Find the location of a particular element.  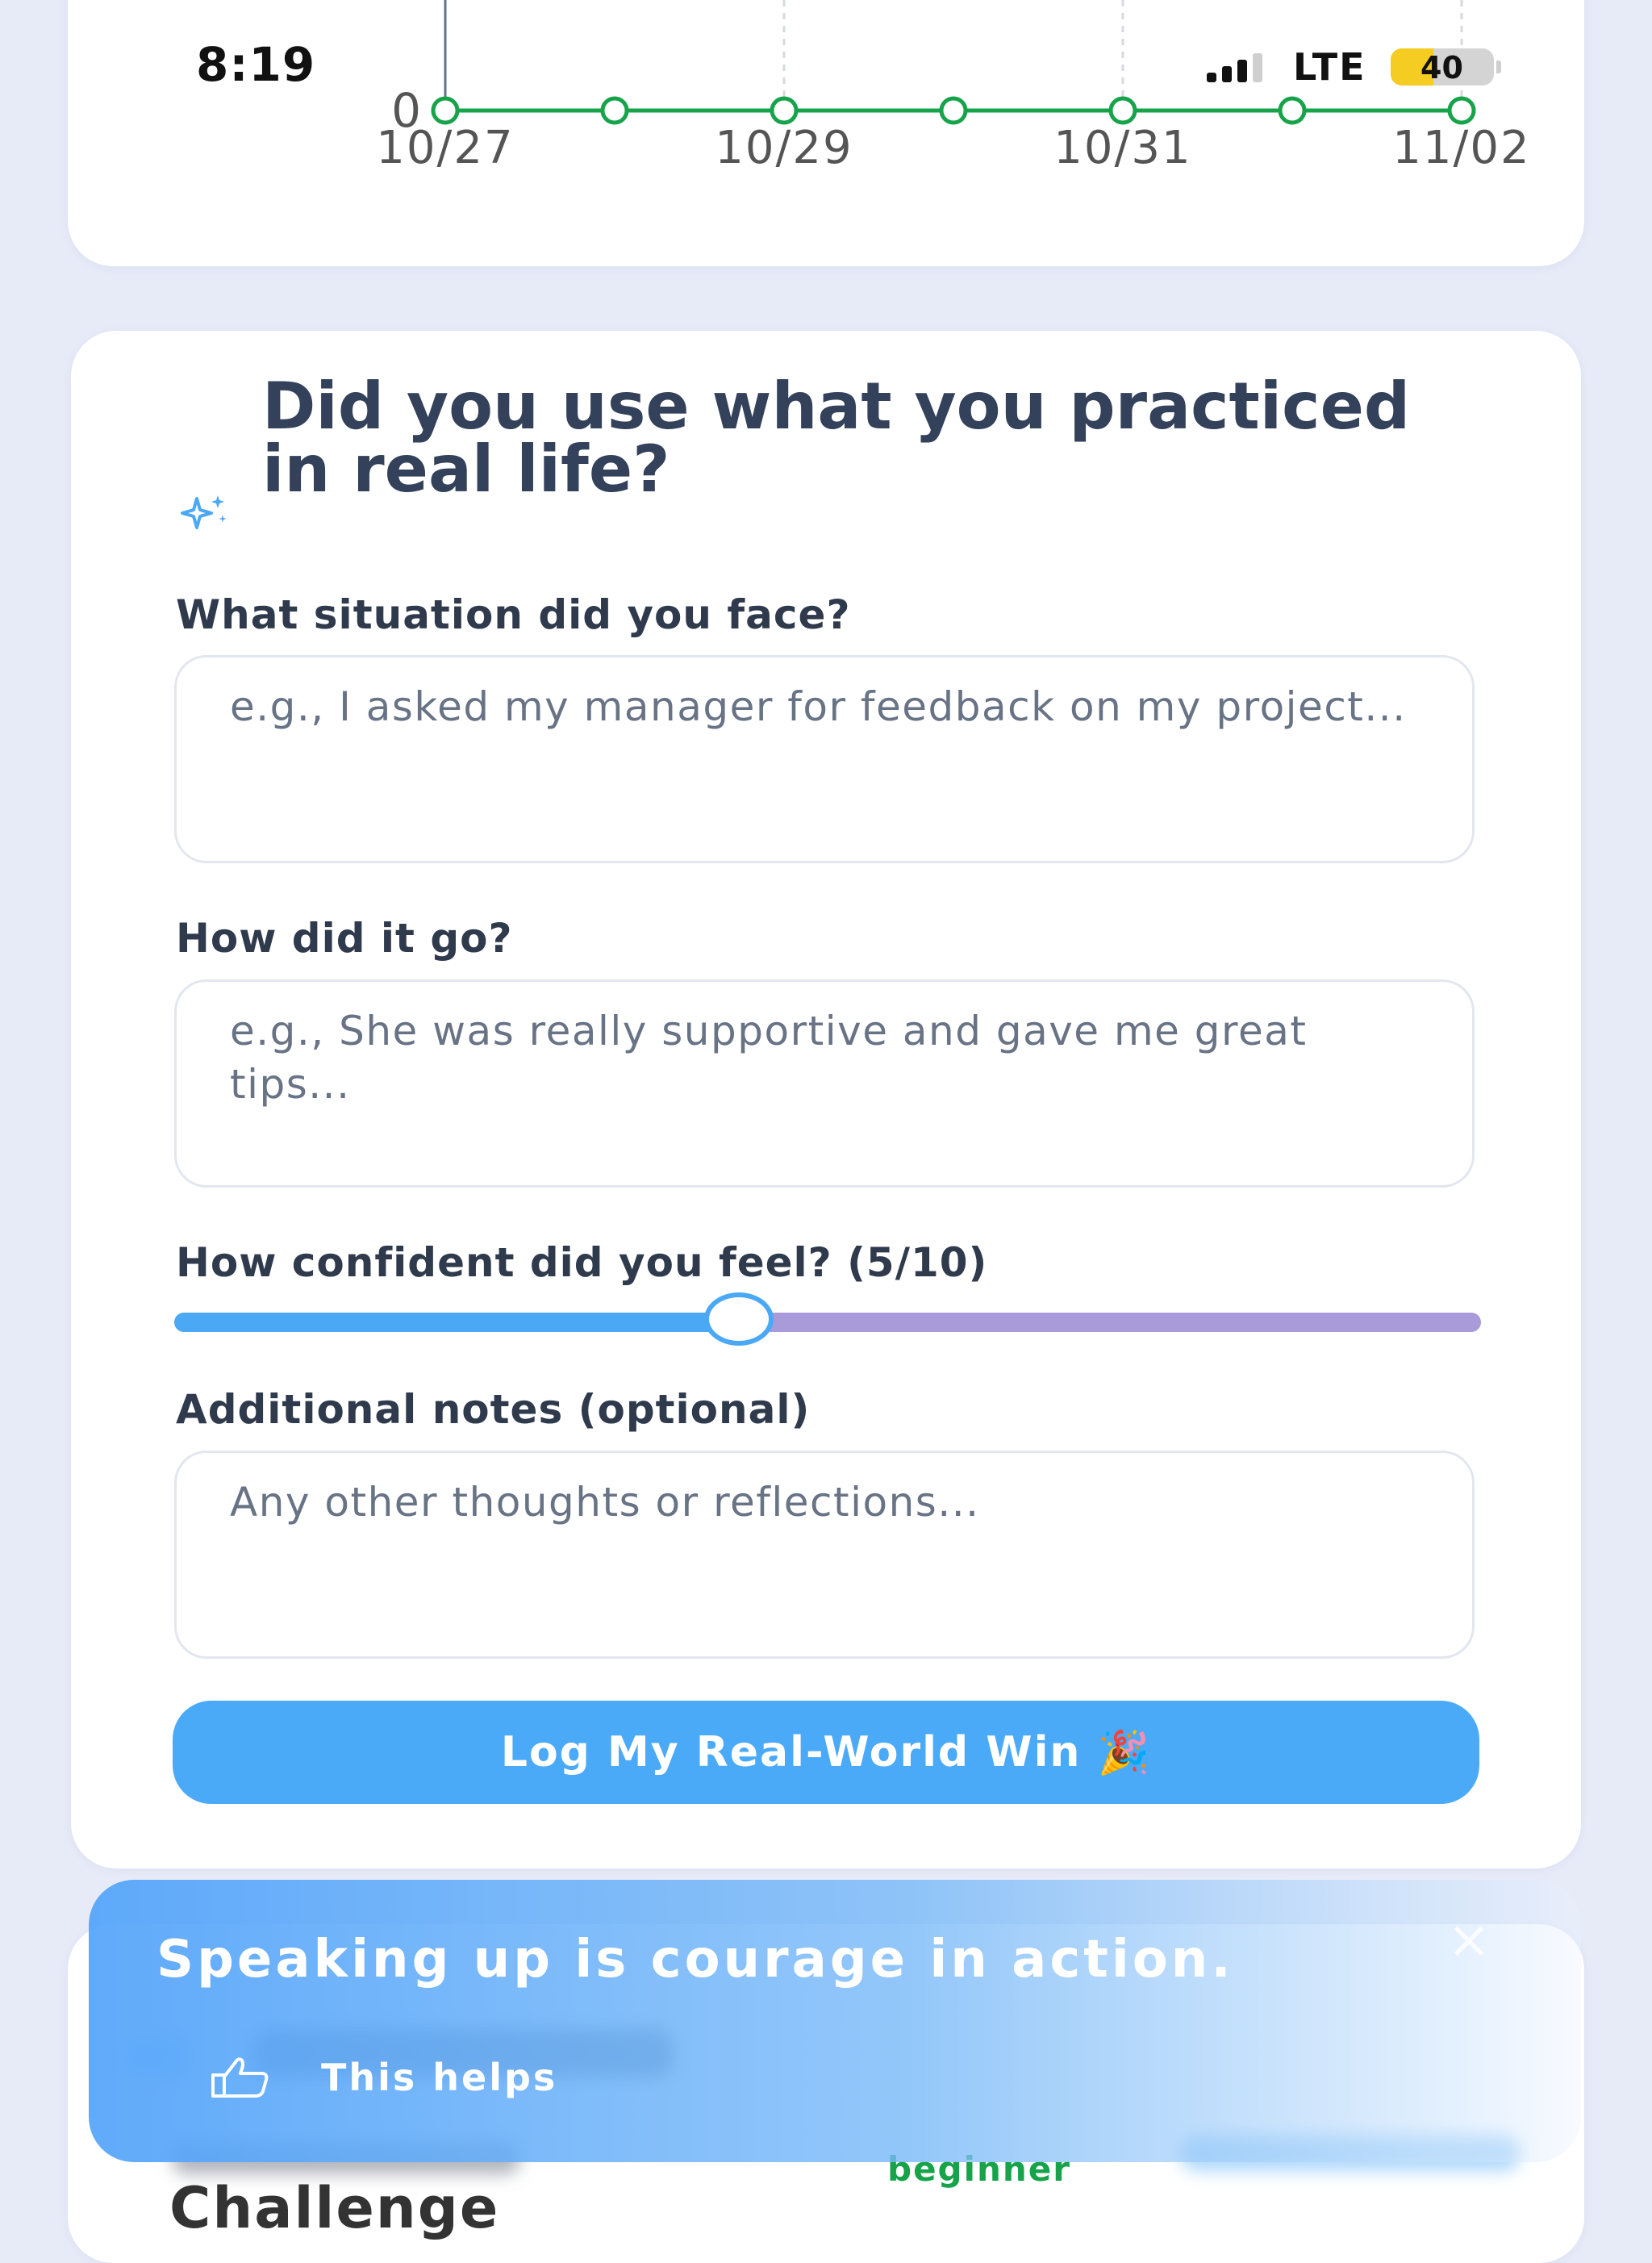

outcome-label: How did it go? is located at coordinates (344, 939).